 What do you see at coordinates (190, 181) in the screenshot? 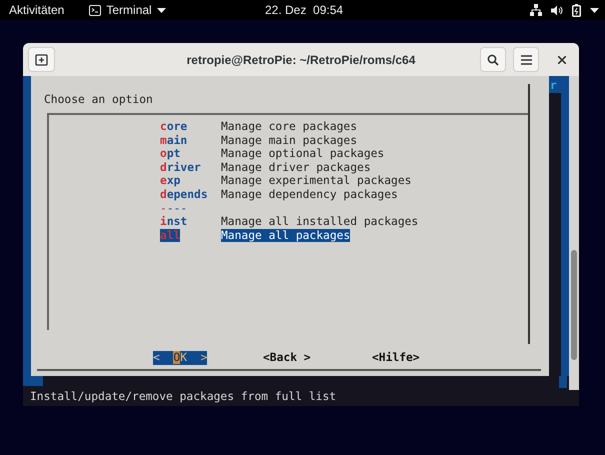
I see `menu-key: exp` at bounding box center [190, 181].